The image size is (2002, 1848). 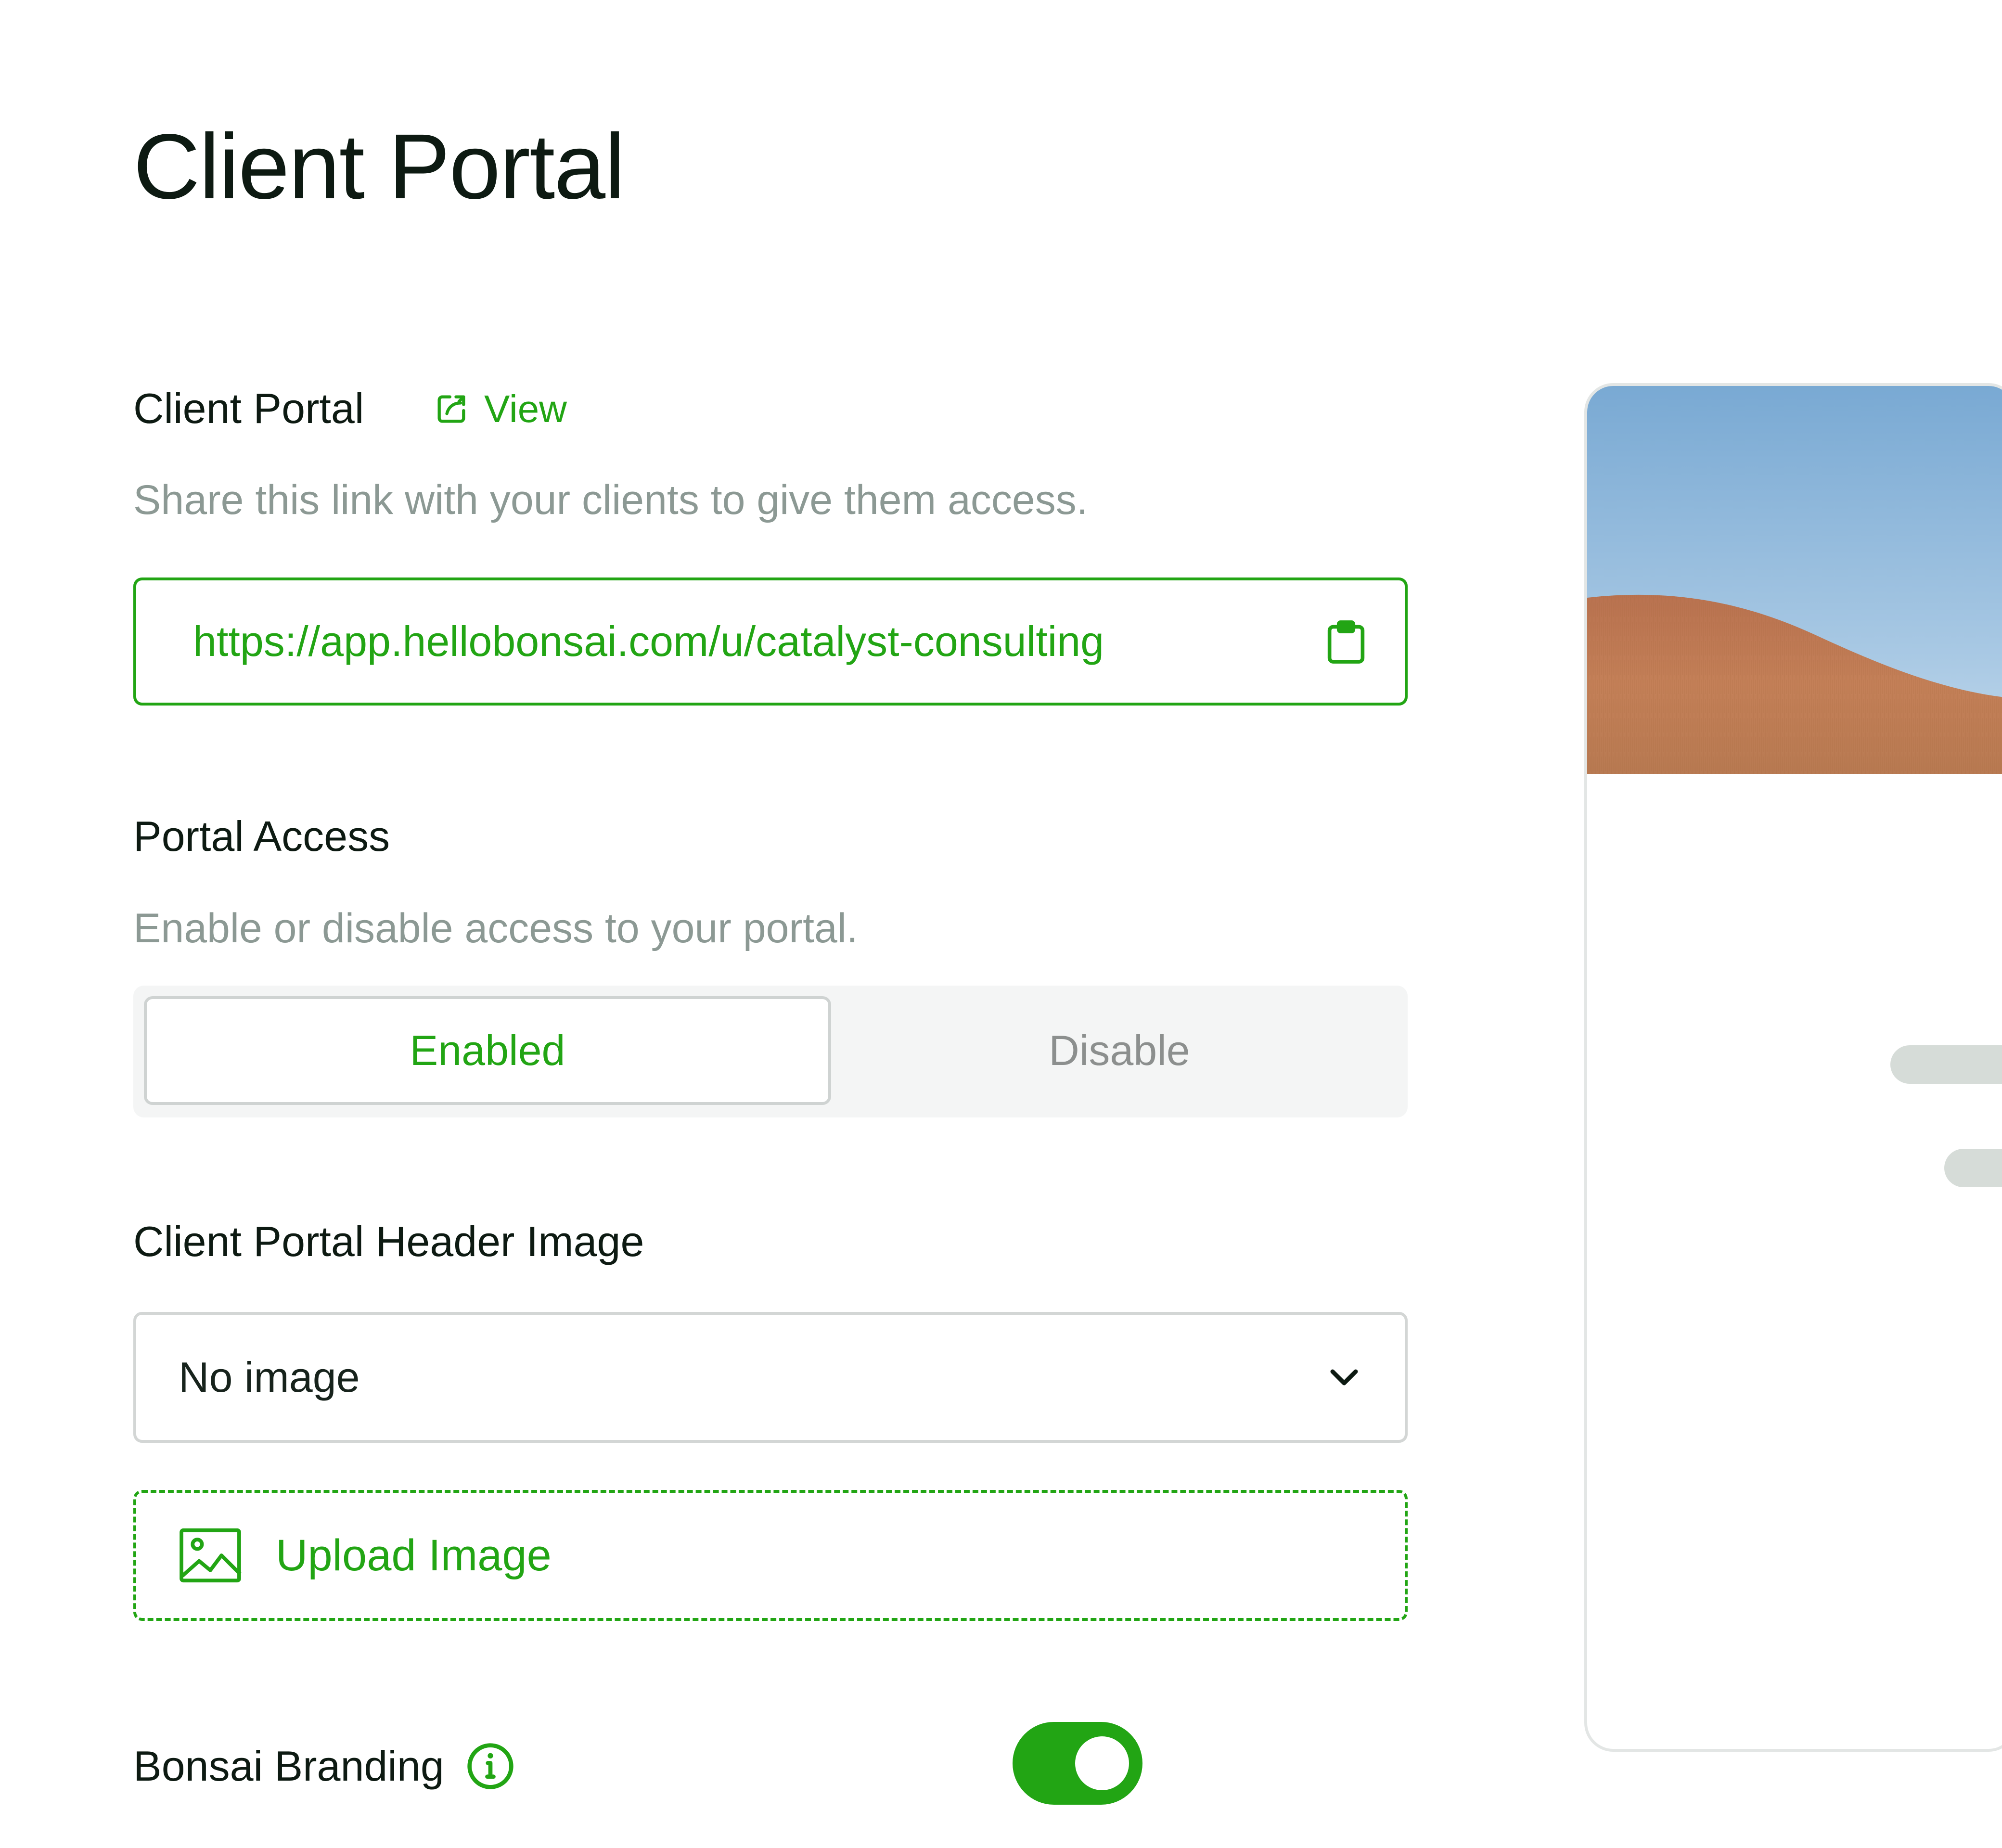 I want to click on branding-toggle, so click(x=1077, y=1763).